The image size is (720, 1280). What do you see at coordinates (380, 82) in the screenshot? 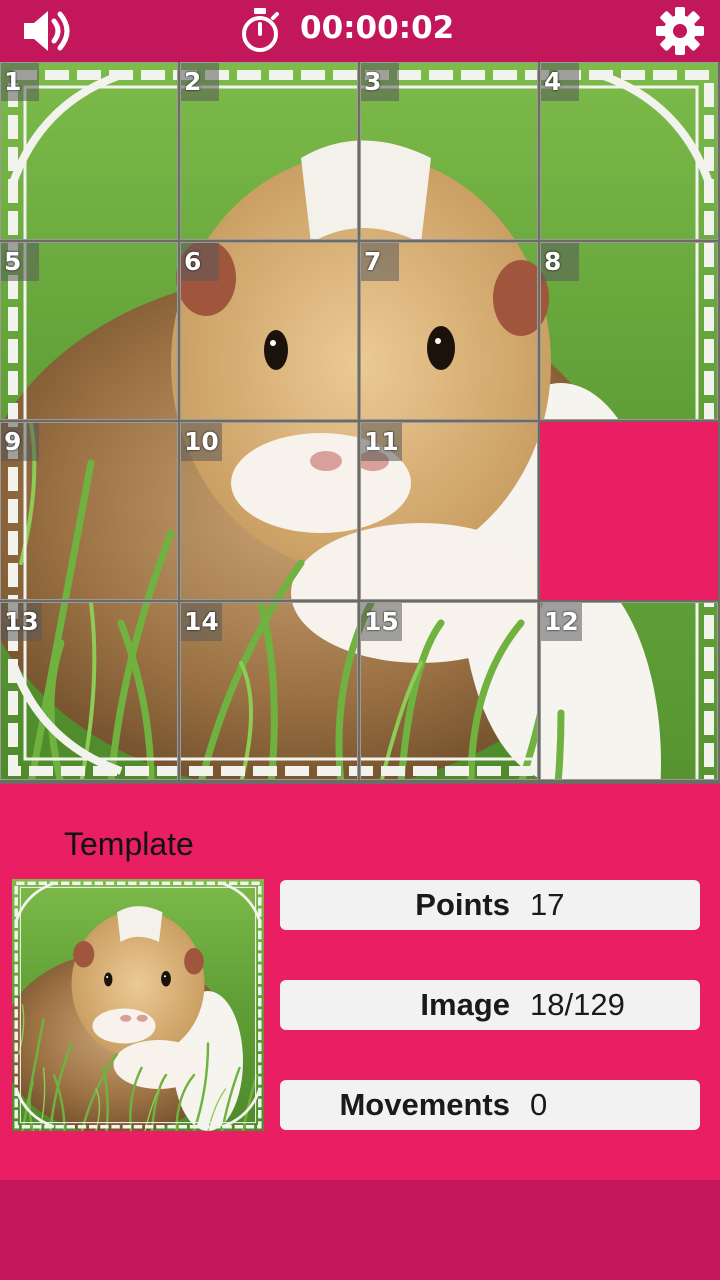
I see `tile-number: 3` at bounding box center [380, 82].